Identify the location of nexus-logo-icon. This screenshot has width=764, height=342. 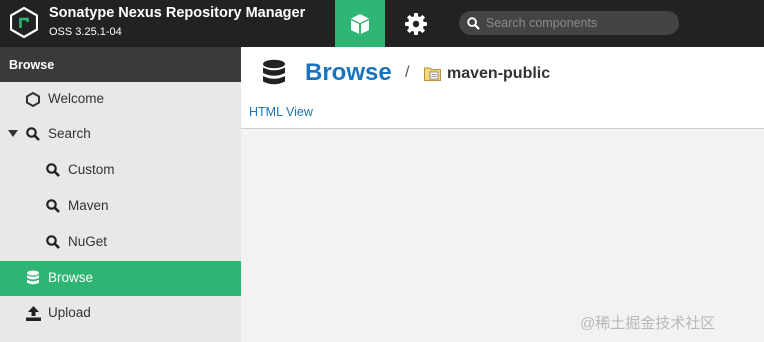
(24, 22).